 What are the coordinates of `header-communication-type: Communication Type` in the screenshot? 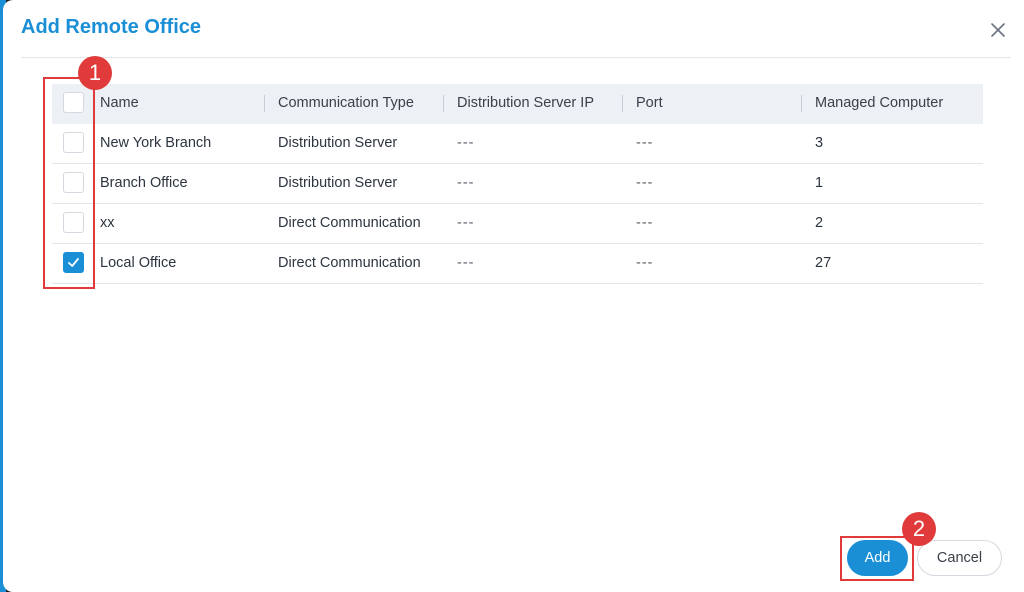 It's located at (346, 104).